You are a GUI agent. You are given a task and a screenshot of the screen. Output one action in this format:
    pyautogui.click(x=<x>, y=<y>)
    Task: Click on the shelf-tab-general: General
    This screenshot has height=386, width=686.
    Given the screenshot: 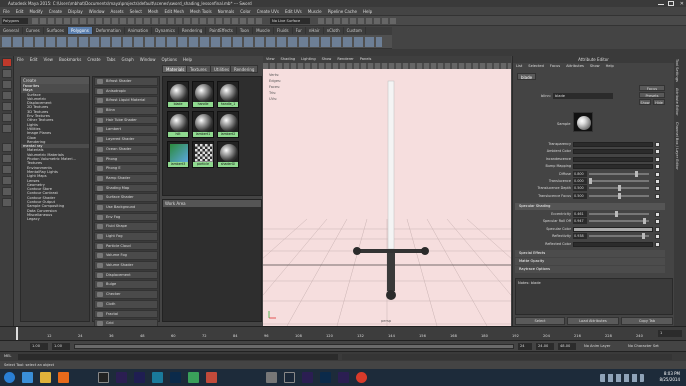 What is the action you would take?
    pyautogui.click(x=11, y=30)
    